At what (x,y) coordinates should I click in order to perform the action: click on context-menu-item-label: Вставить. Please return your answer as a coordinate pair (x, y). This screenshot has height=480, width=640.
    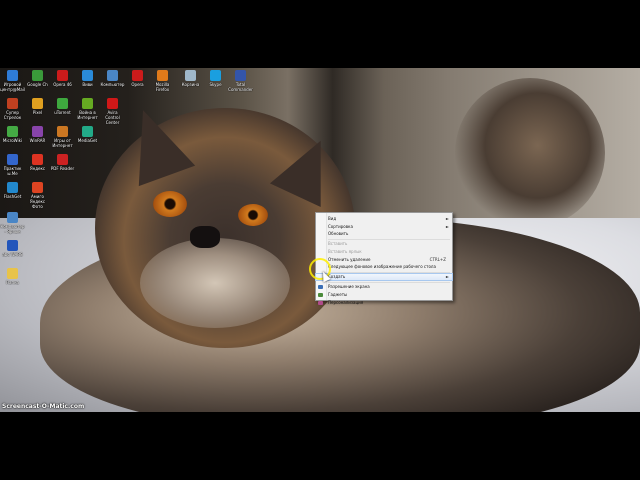
    Looking at the image, I should click on (338, 244).